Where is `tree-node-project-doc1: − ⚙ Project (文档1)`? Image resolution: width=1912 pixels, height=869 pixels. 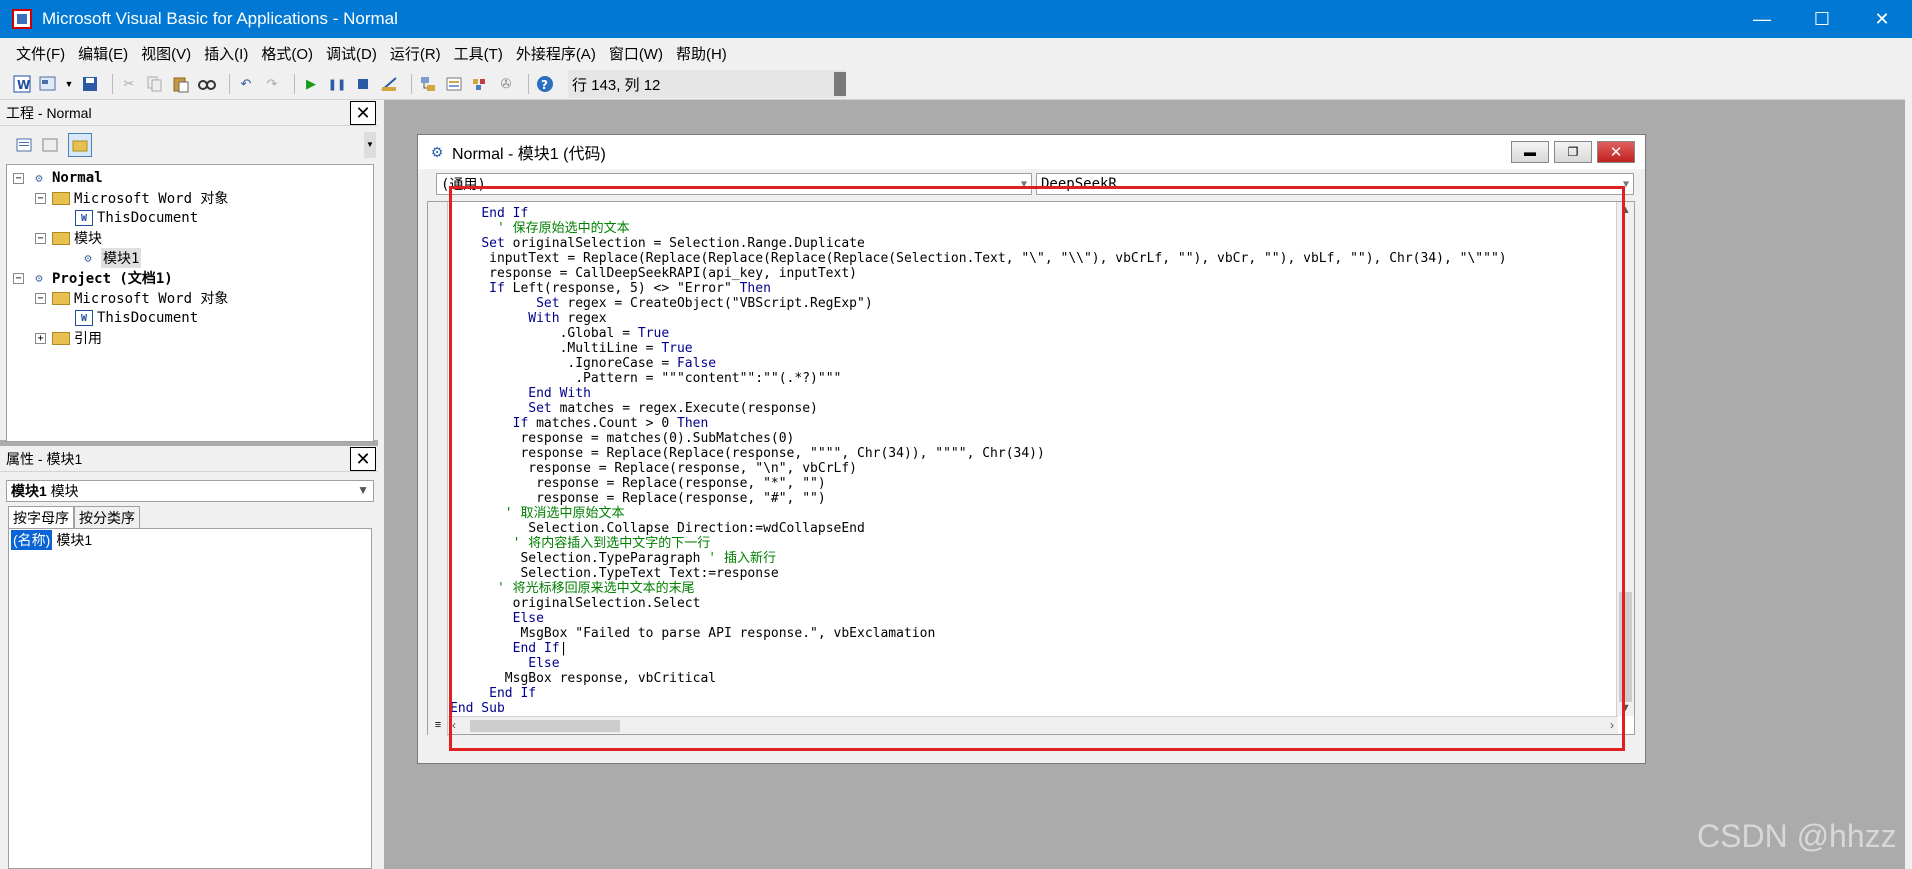
tree-node-project-doc1: − ⚙ Project (文档1) is located at coordinates (93, 278).